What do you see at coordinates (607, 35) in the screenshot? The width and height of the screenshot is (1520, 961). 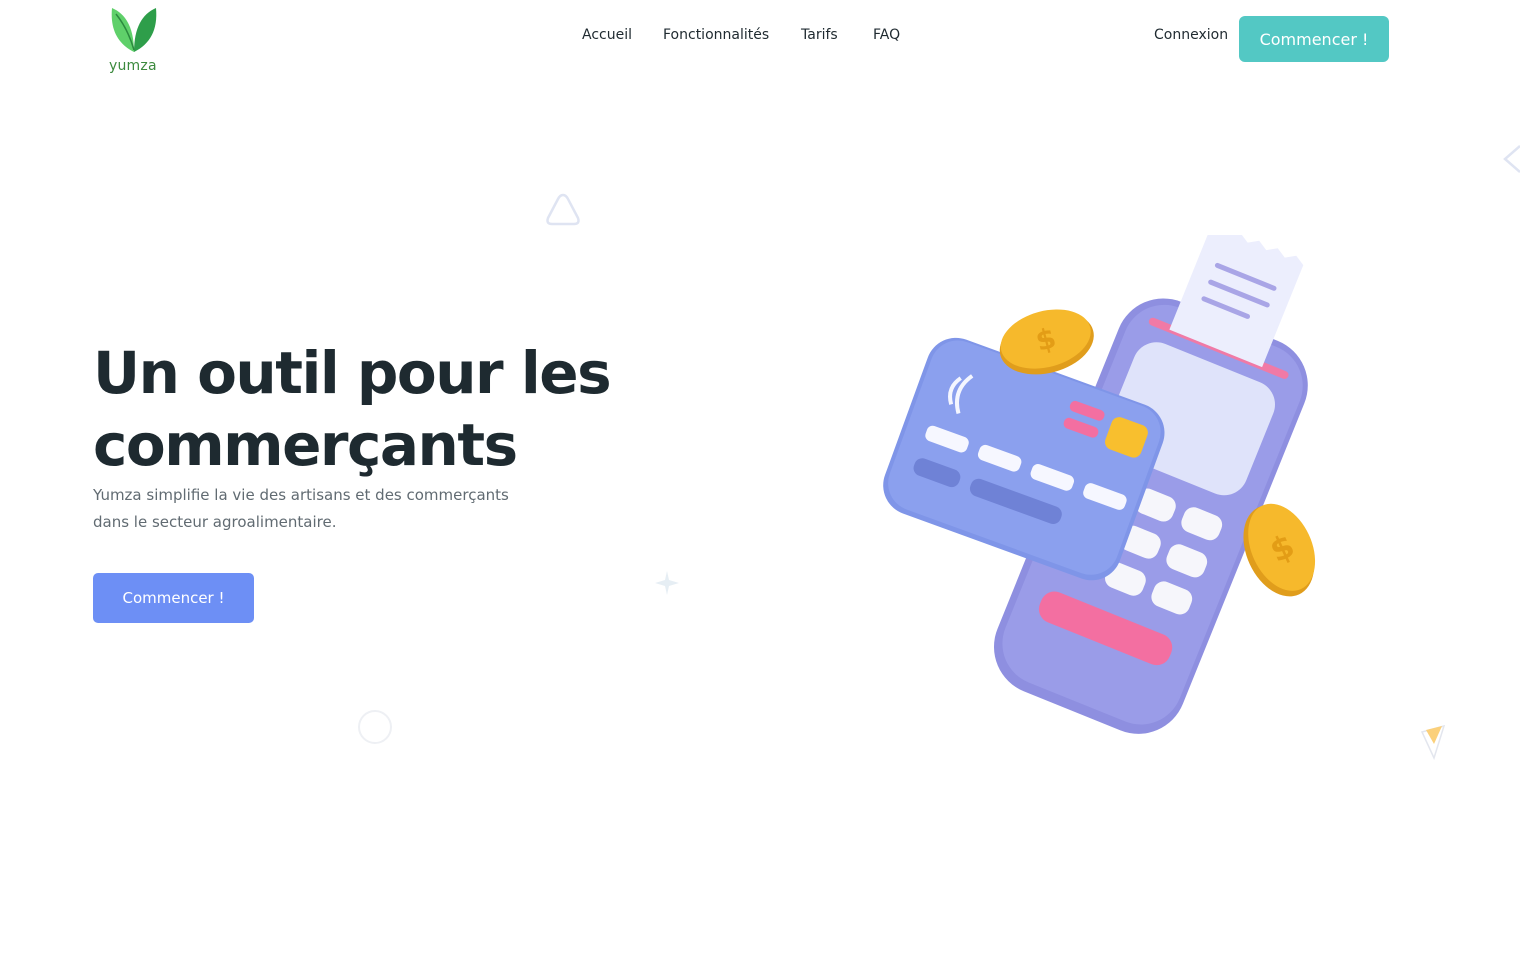 I see `nav-link-accueil: Accueil` at bounding box center [607, 35].